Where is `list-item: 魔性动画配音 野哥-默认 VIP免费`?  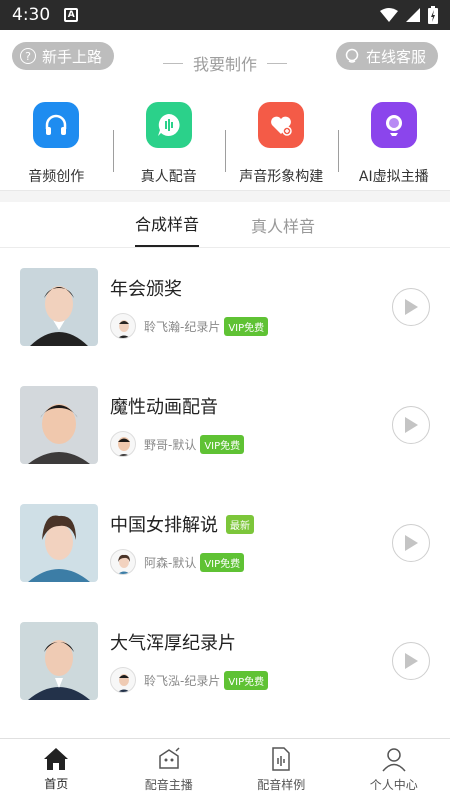
list-item: 魔性动画配音 野哥-默认 VIP免费 is located at coordinates (225, 425).